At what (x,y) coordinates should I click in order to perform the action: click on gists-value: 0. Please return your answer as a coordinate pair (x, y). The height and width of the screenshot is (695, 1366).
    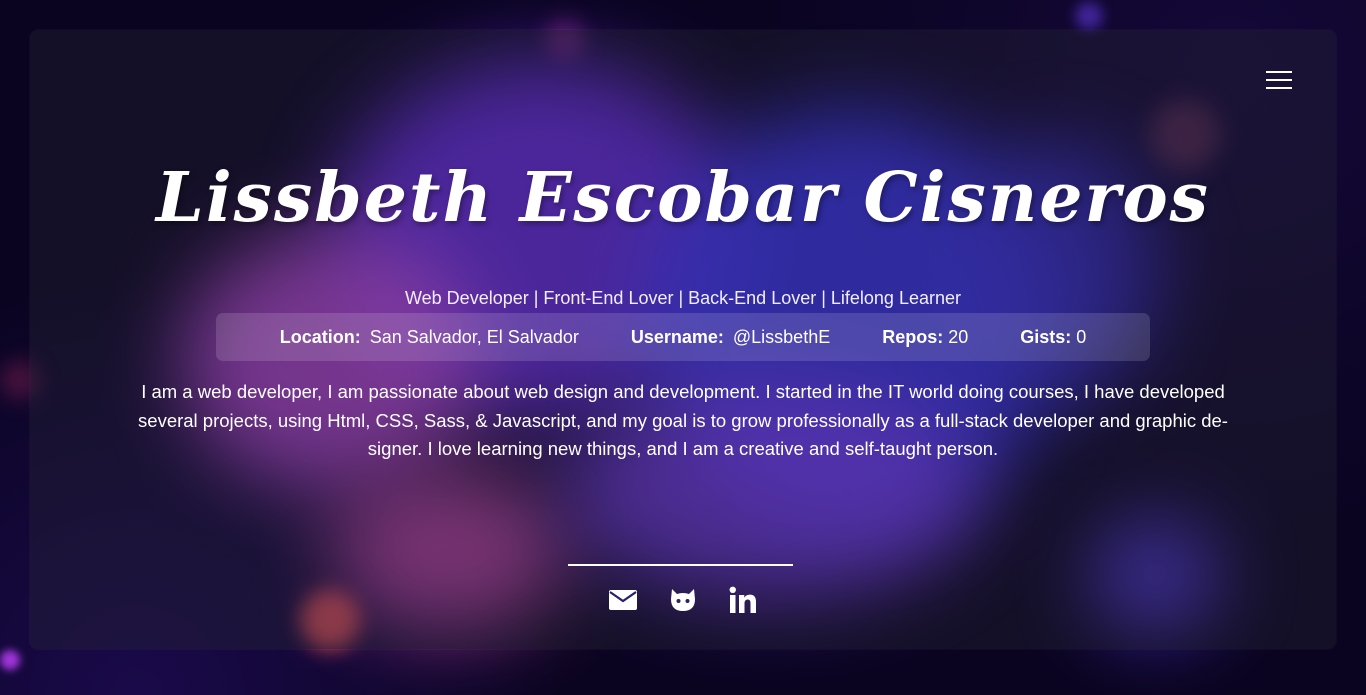
    Looking at the image, I should click on (1081, 336).